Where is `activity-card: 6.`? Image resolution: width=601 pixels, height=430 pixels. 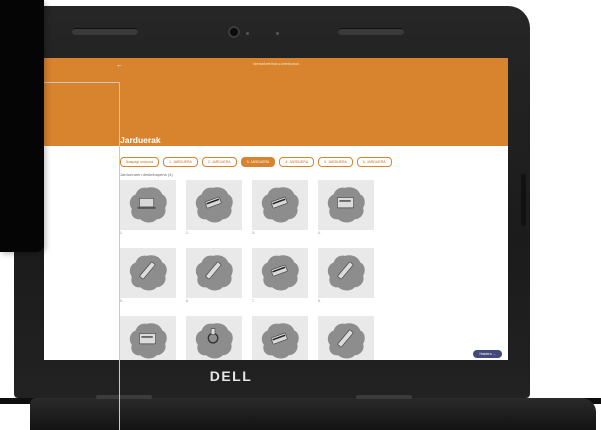 activity-card: 6. is located at coordinates (214, 275).